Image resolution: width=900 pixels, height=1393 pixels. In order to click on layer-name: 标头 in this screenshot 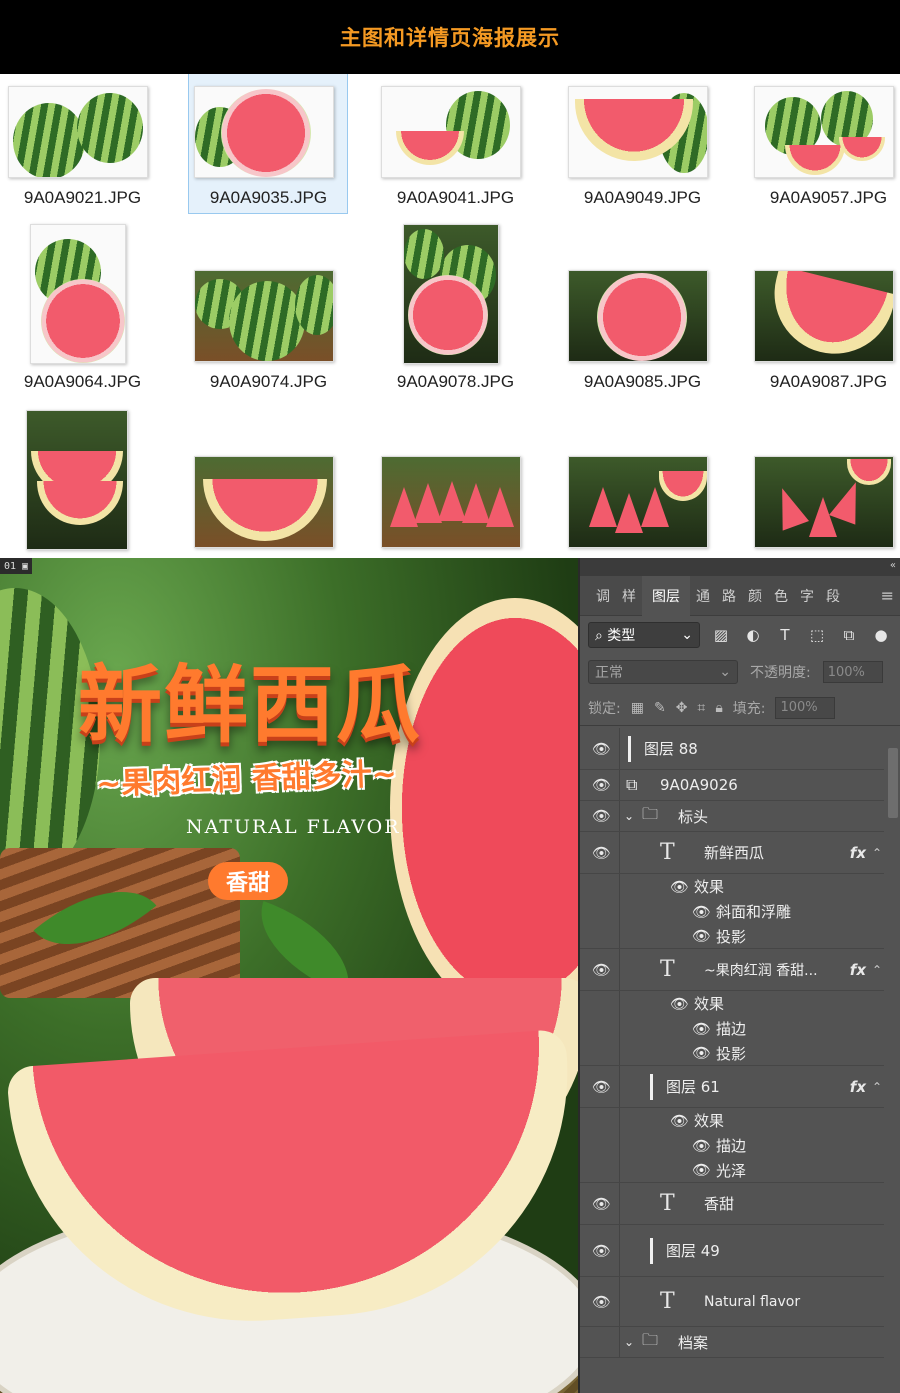, I will do `click(693, 816)`.